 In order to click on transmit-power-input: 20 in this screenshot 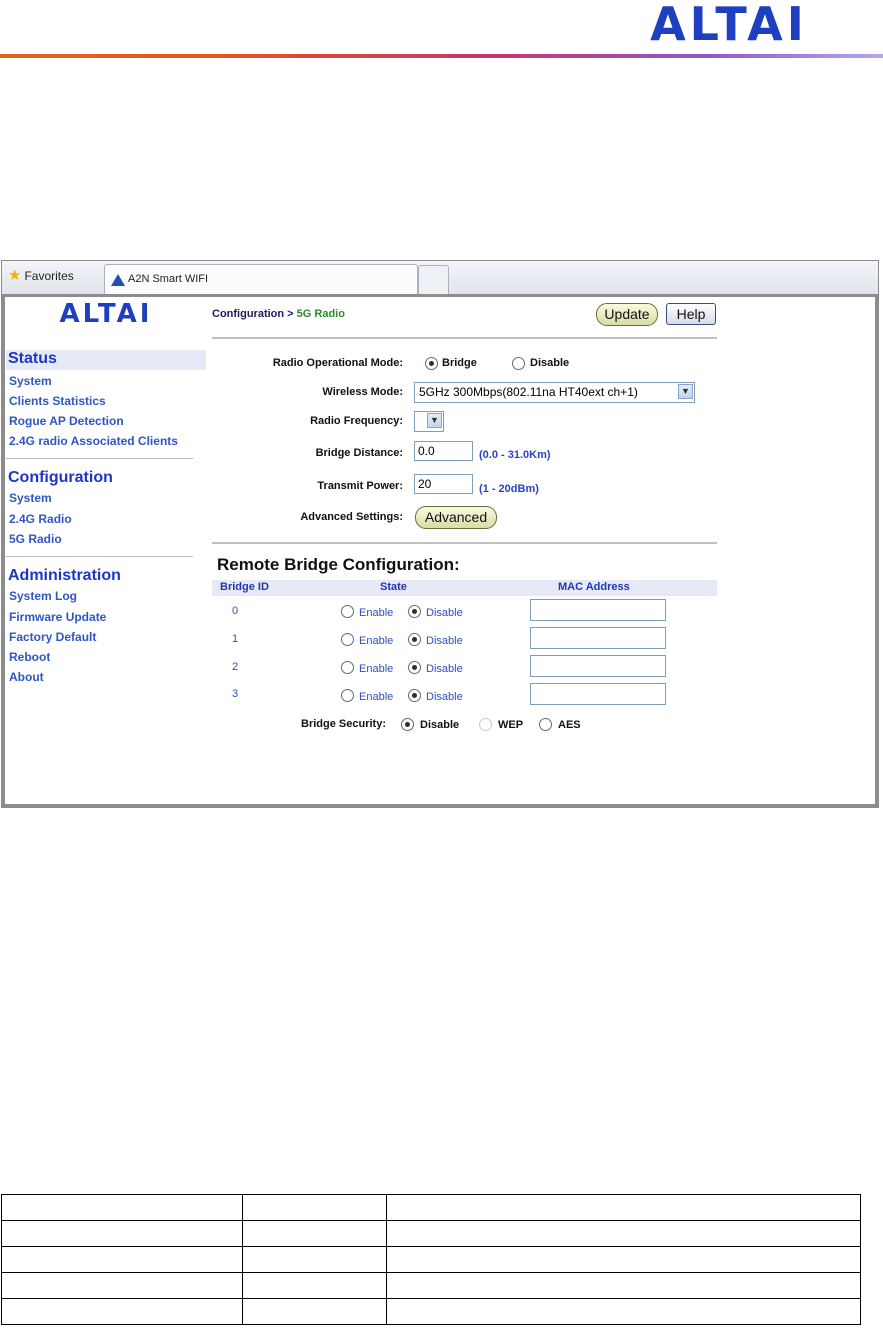, I will do `click(443, 484)`.